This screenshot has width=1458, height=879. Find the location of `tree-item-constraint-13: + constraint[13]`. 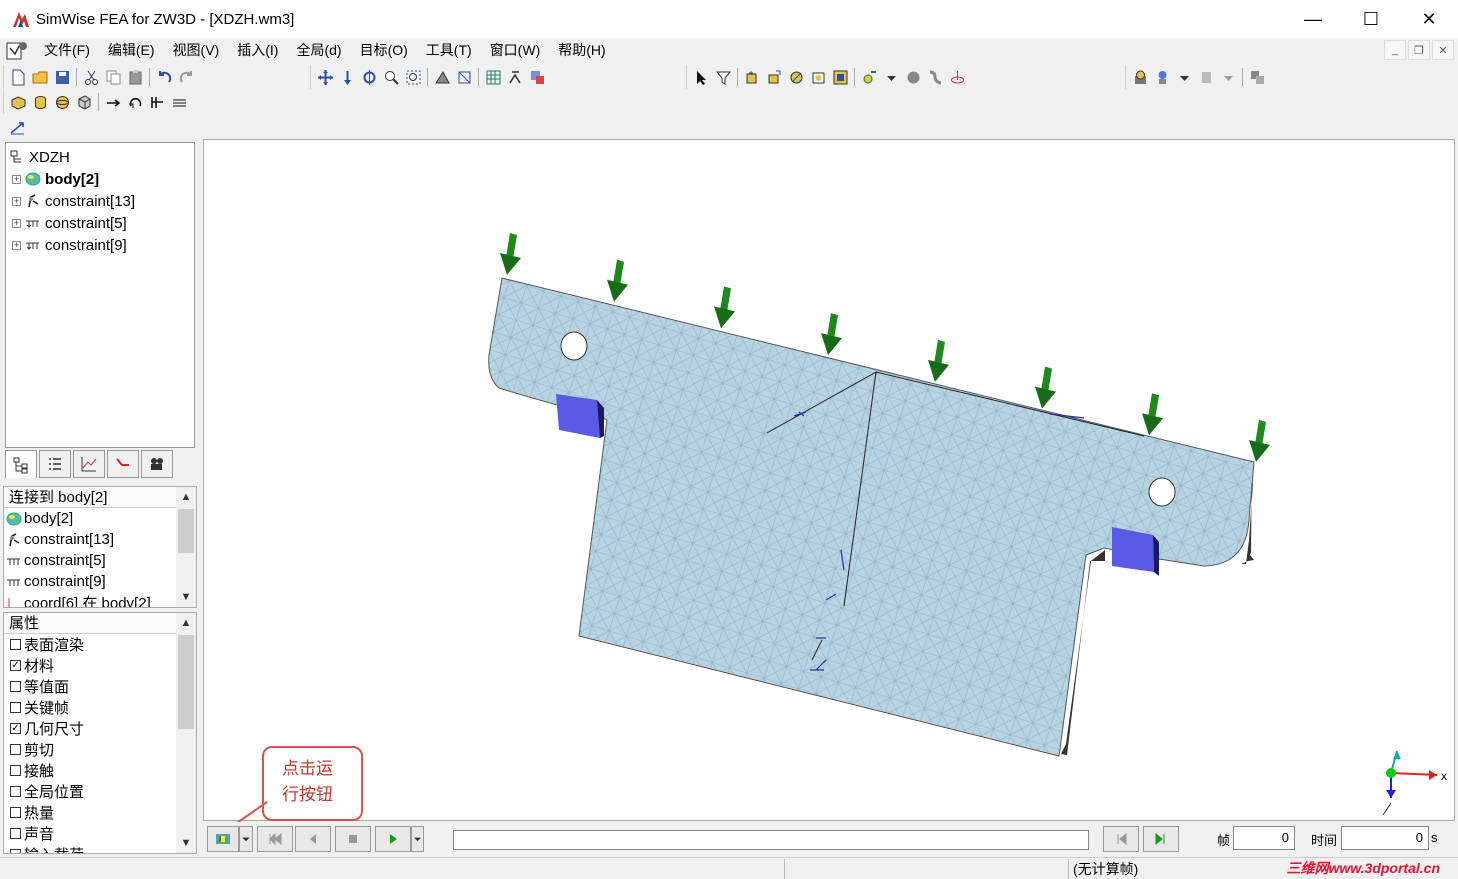

tree-item-constraint-13: + constraint[13] is located at coordinates (73, 201).